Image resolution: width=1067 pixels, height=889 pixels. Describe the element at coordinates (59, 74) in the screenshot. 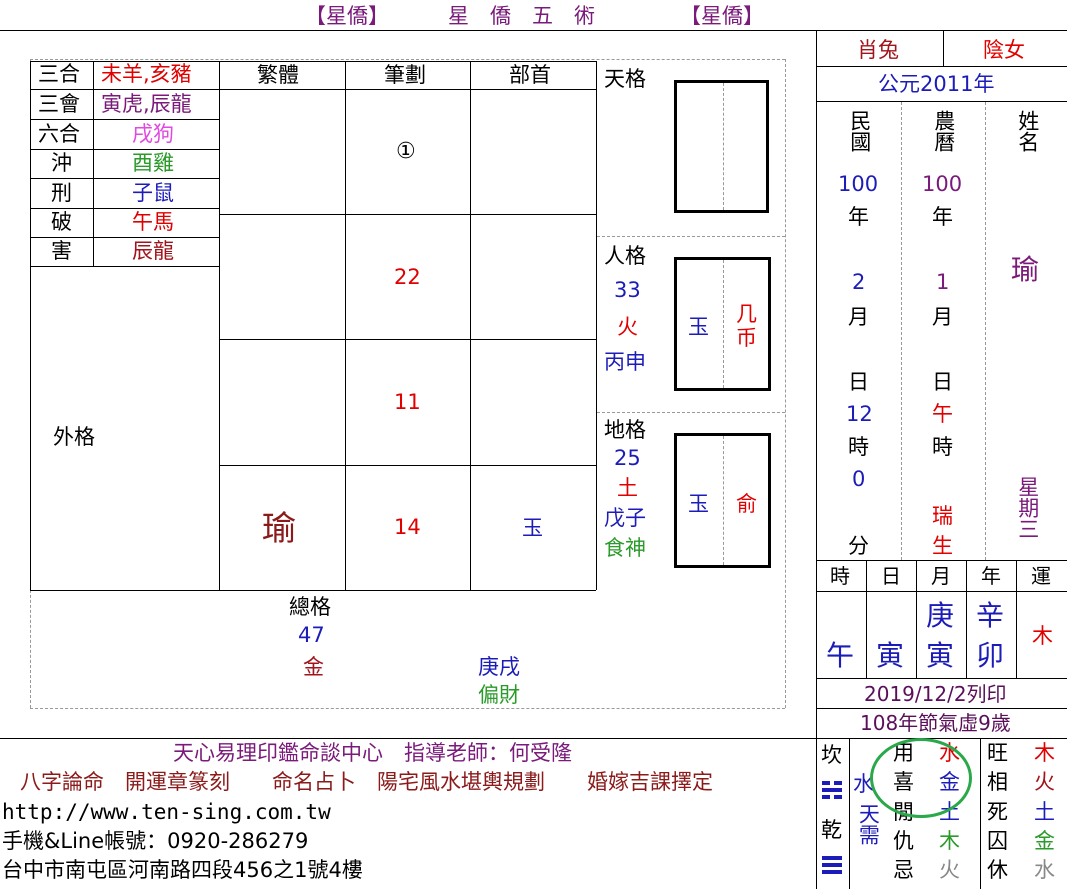

I see `relation-label: 三合` at that location.